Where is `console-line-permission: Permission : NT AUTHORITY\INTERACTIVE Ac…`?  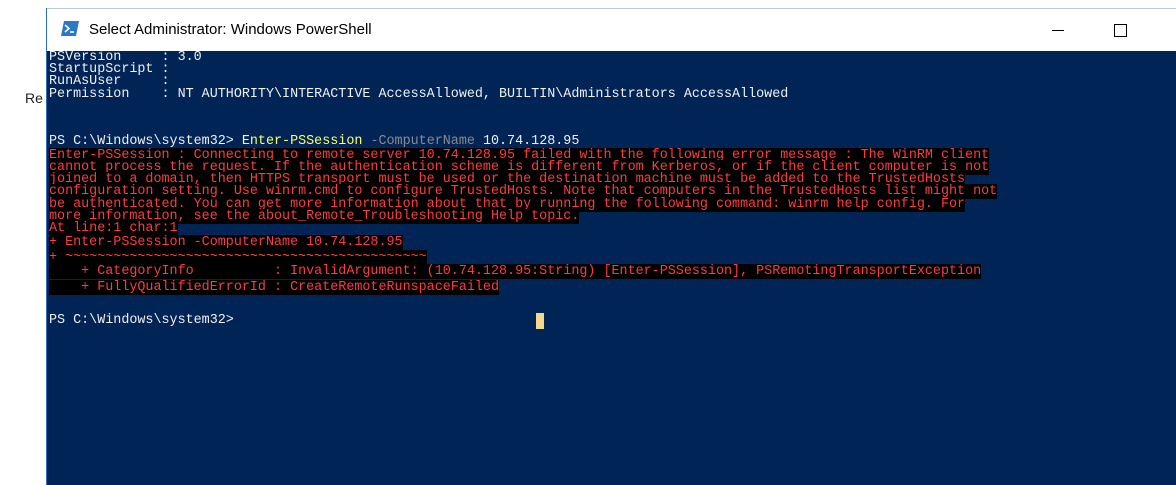
console-line-permission: Permission : NT AUTHORITY\INTERACTIVE Ac… is located at coordinates (419, 94).